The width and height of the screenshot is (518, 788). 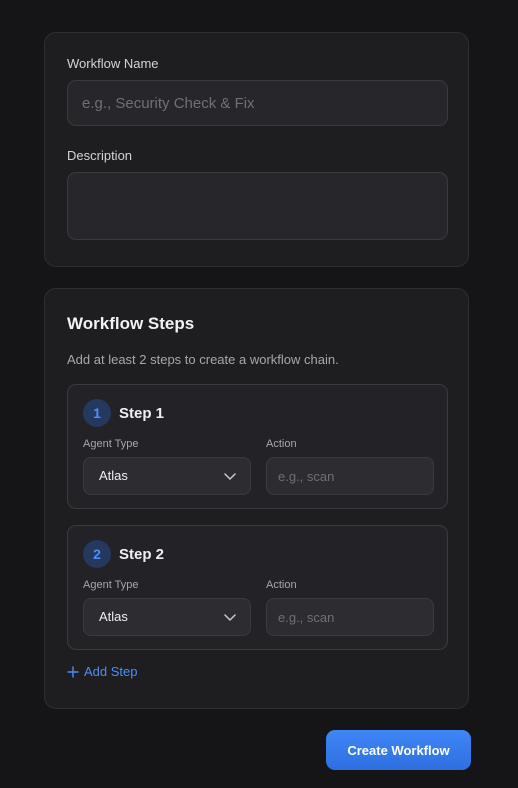 I want to click on description-textarea, so click(x=257, y=206).